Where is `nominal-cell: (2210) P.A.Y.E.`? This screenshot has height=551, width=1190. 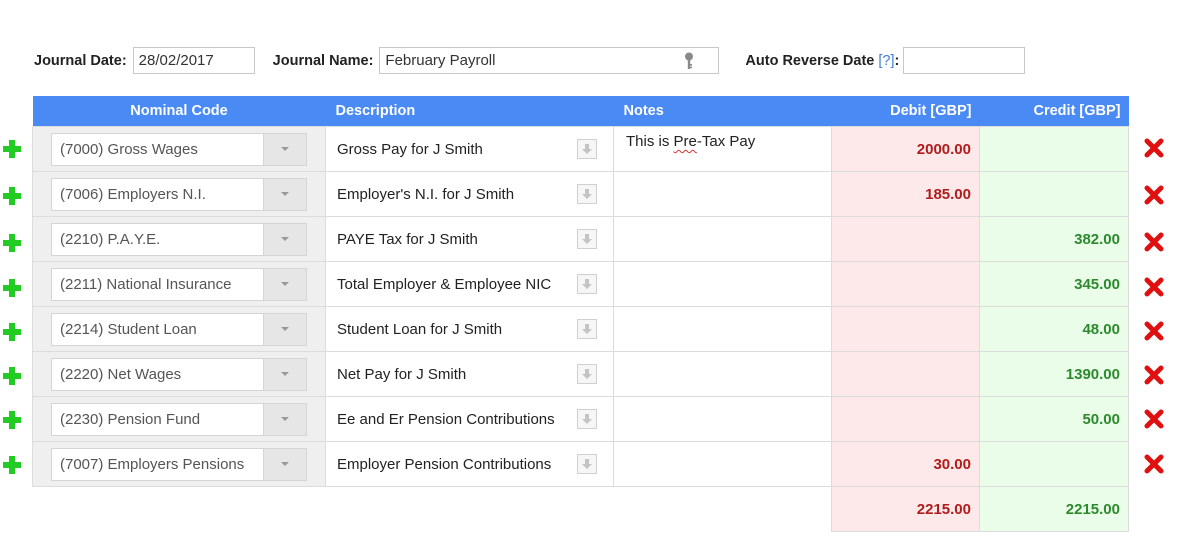
nominal-cell: (2210) P.A.Y.E. is located at coordinates (179, 239).